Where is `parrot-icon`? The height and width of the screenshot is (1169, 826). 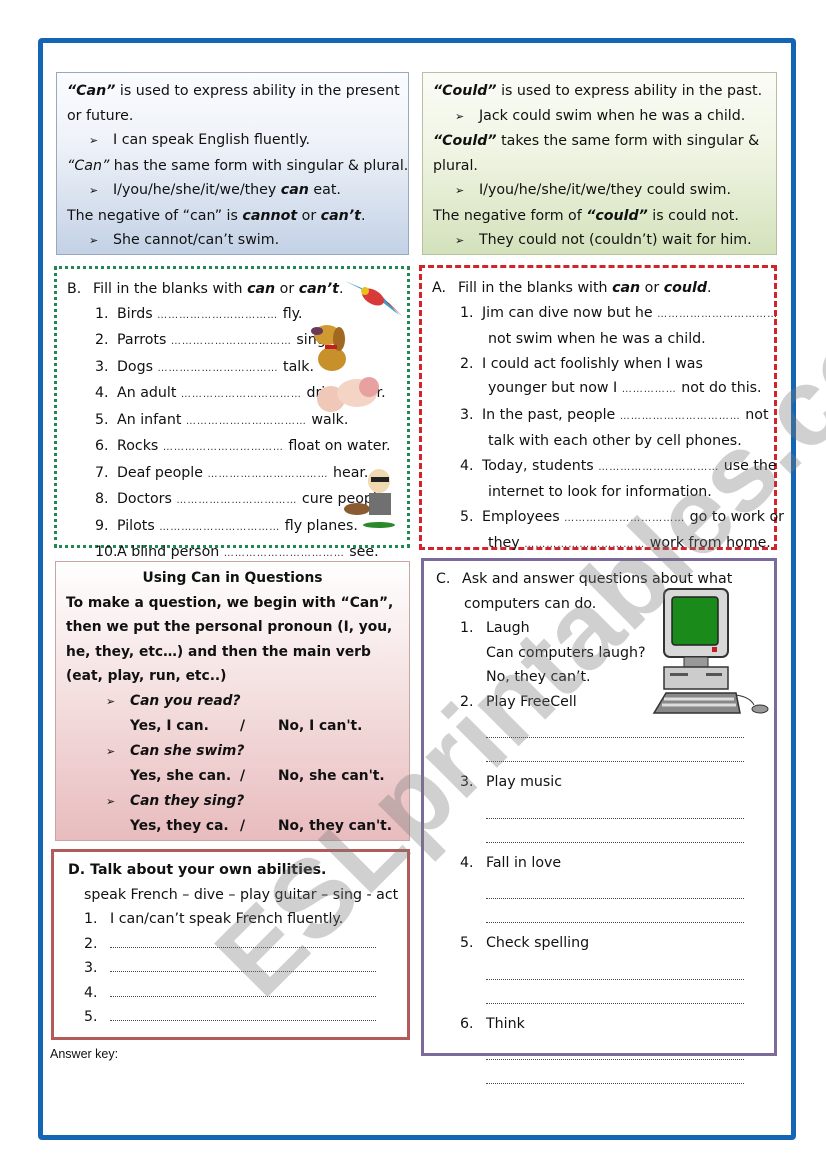
parrot-icon is located at coordinates (374, 299).